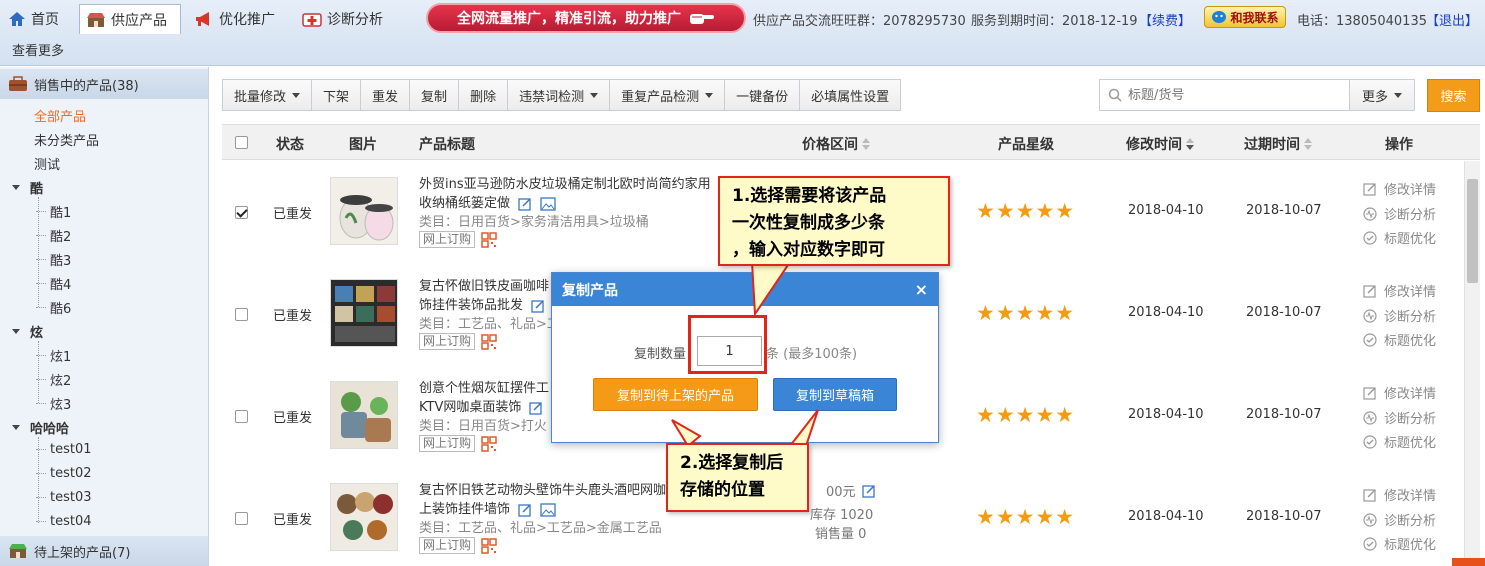 This screenshot has width=1485, height=566. What do you see at coordinates (104, 551) in the screenshot?
I see `sidebar-pending-header: 待上架的产品(7)` at bounding box center [104, 551].